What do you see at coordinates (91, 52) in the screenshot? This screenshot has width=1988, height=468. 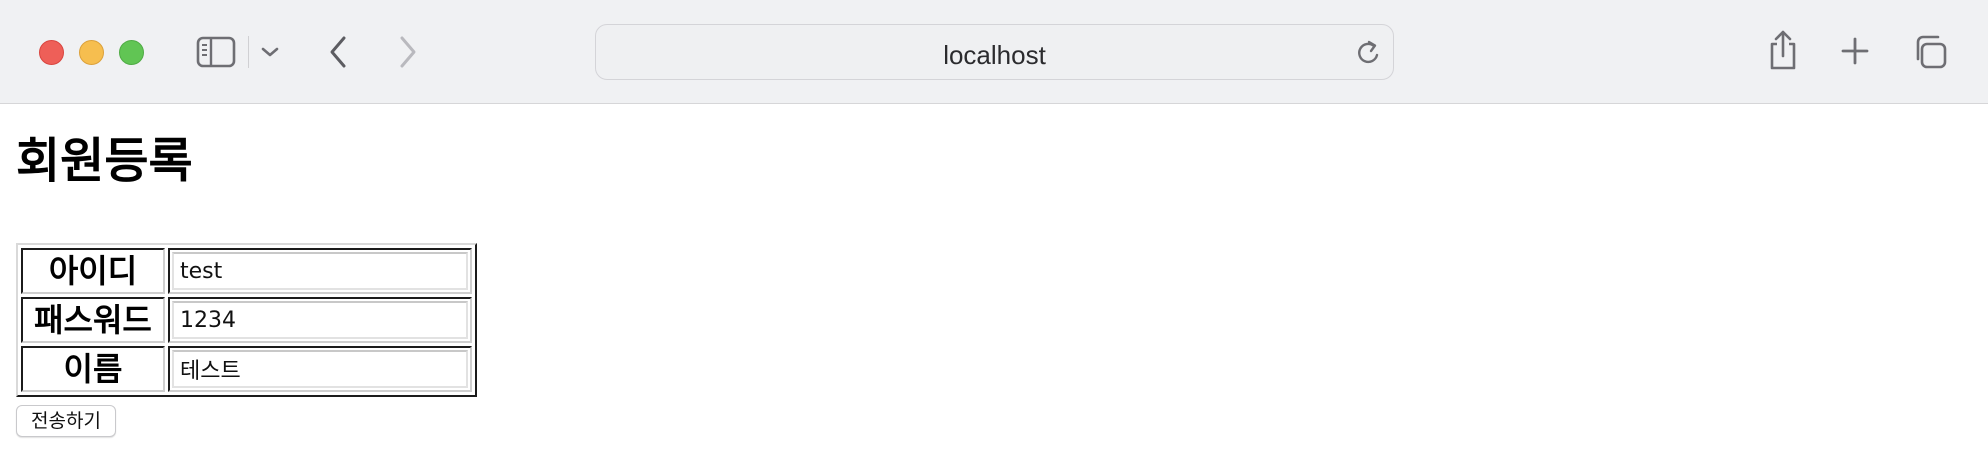 I see `minimize-window-button` at bounding box center [91, 52].